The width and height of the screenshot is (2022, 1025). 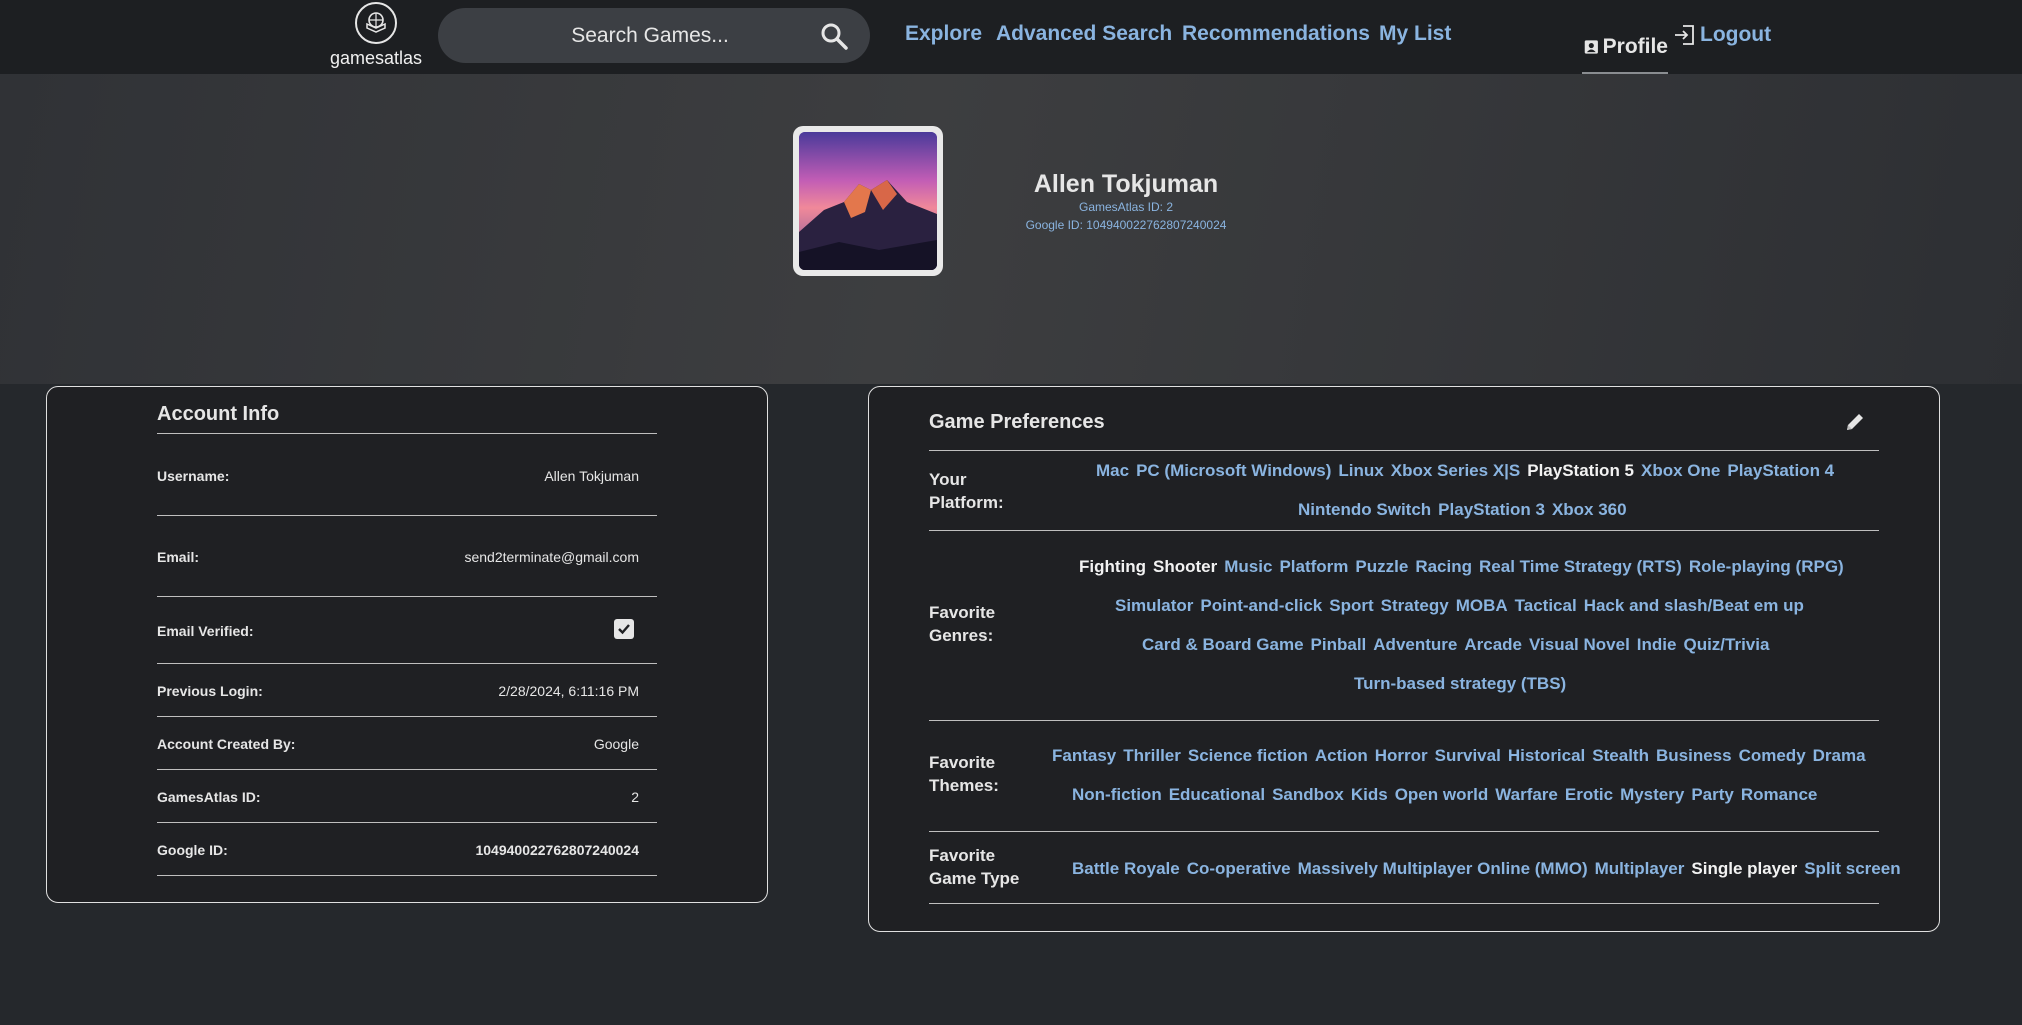 What do you see at coordinates (834, 36) in the screenshot?
I see `search-icon` at bounding box center [834, 36].